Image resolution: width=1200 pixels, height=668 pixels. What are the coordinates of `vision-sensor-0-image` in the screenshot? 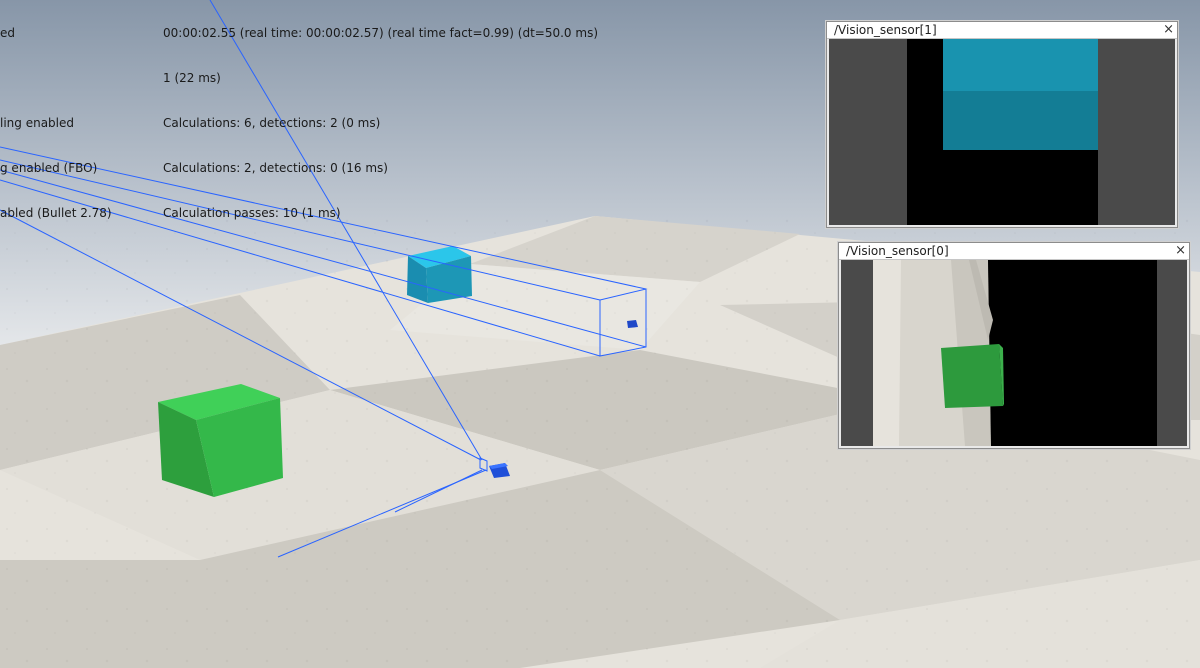 It's located at (1014, 353).